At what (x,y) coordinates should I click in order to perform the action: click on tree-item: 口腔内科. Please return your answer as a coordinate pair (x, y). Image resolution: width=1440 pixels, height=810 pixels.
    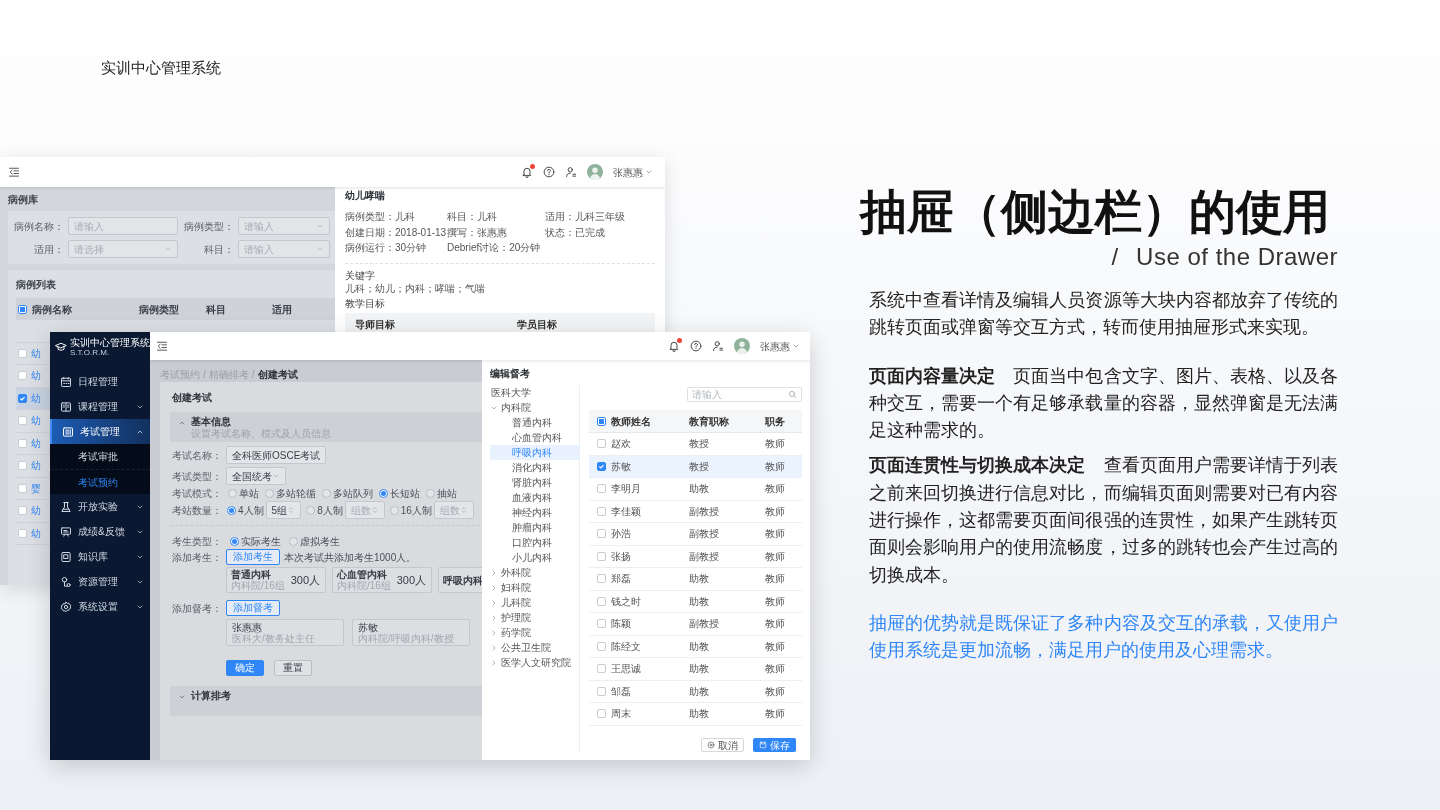
    Looking at the image, I should click on (534, 542).